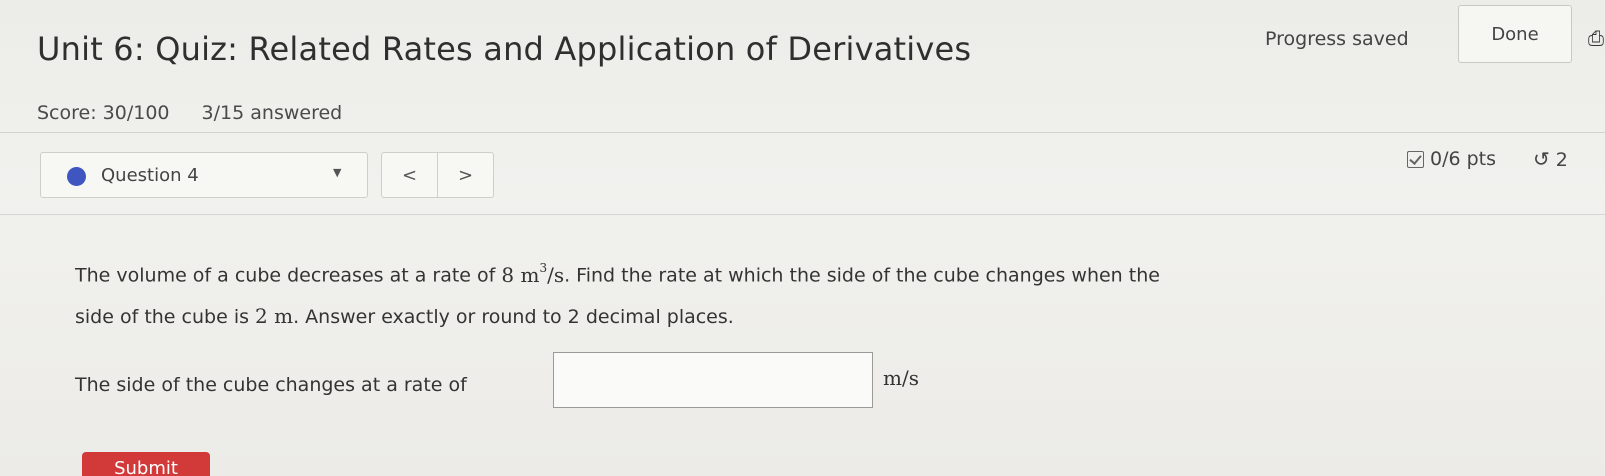 This screenshot has height=476, width=1605. What do you see at coordinates (533, 274) in the screenshot?
I see `rate-expression: 8 m3/s` at bounding box center [533, 274].